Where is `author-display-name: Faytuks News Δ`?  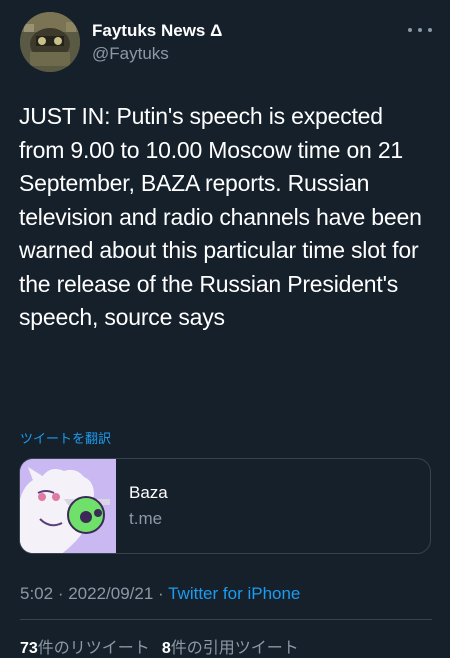 author-display-name: Faytuks News Δ is located at coordinates (157, 31).